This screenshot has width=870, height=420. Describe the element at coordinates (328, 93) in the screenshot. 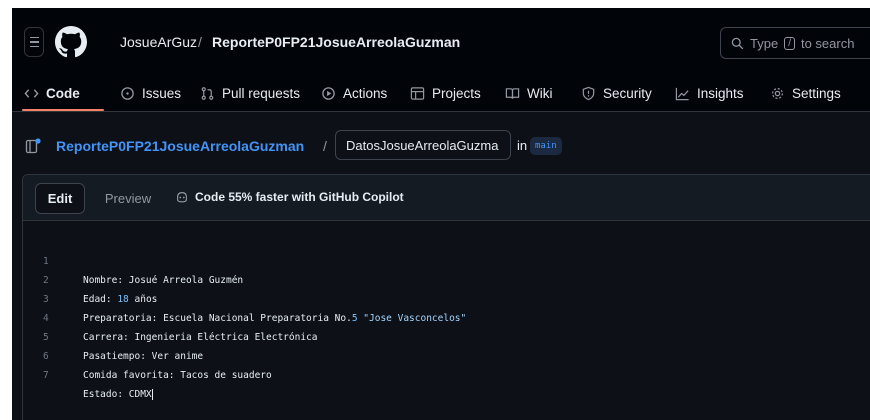

I see `play-icon` at that location.